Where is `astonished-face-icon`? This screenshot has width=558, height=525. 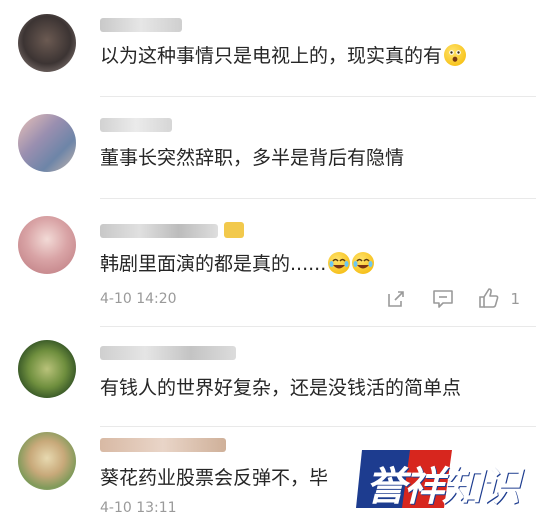
astonished-face-icon is located at coordinates (455, 55).